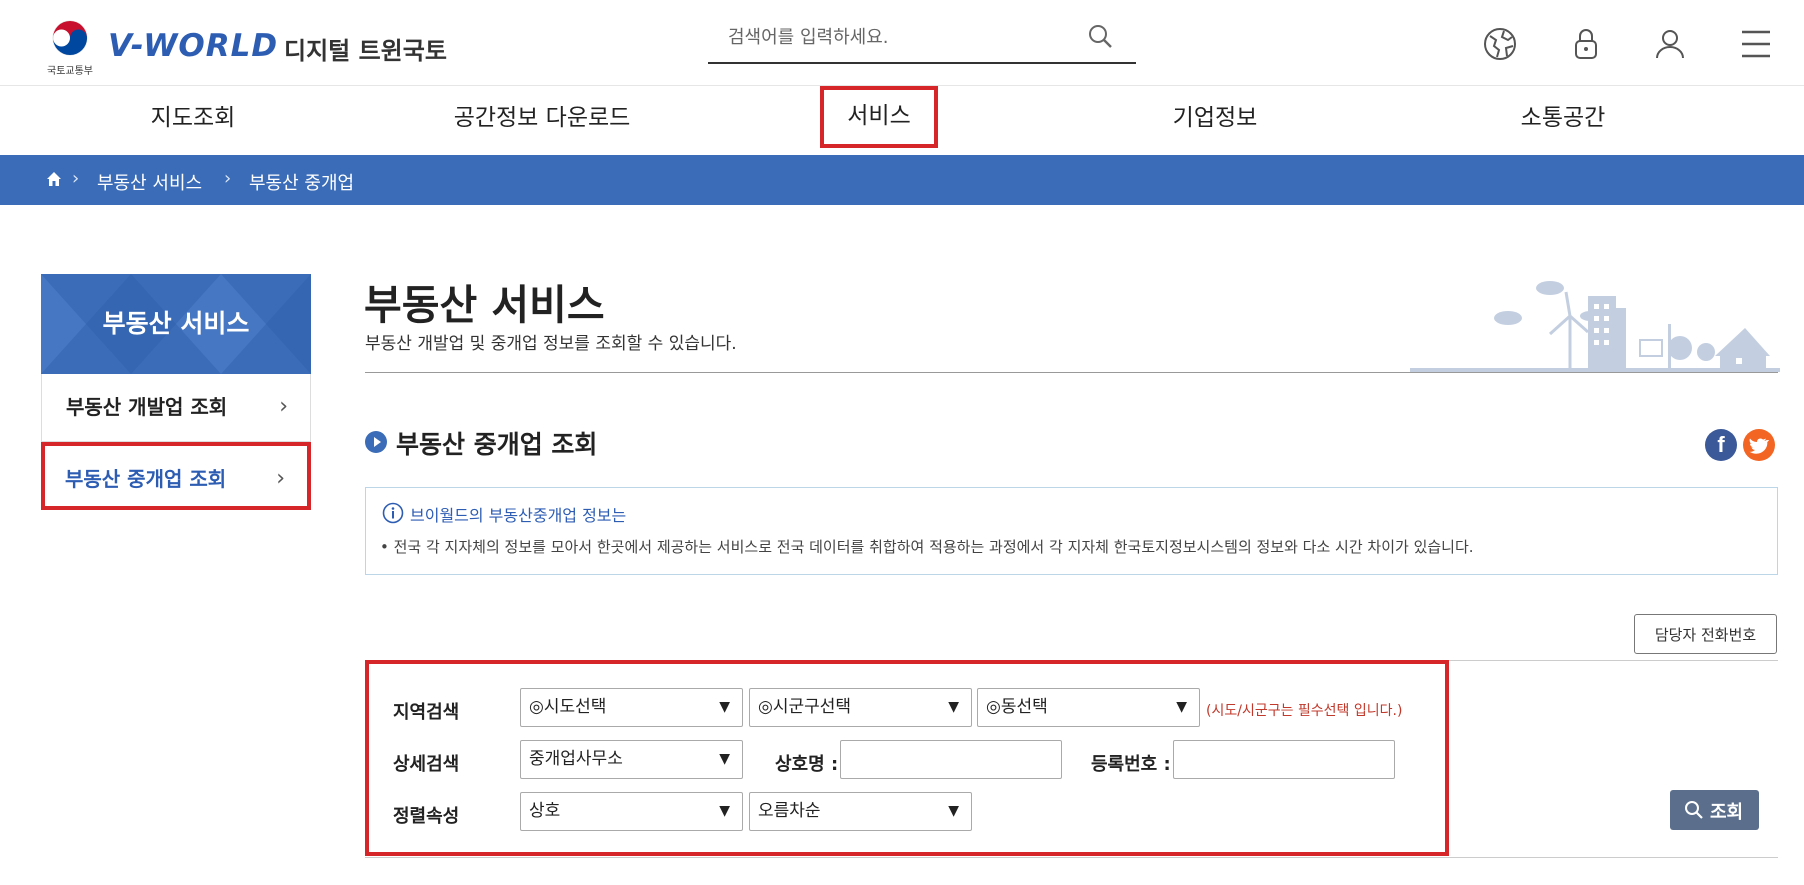  I want to click on form-bottom-divider, so click(1071, 857).